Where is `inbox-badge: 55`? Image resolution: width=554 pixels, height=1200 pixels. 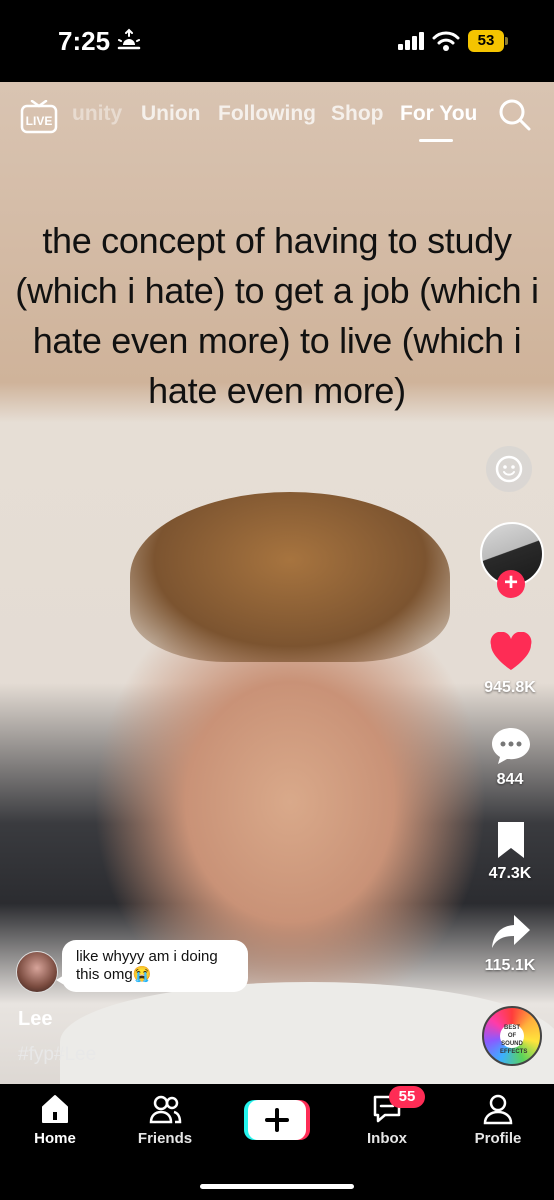 inbox-badge: 55 is located at coordinates (407, 1097).